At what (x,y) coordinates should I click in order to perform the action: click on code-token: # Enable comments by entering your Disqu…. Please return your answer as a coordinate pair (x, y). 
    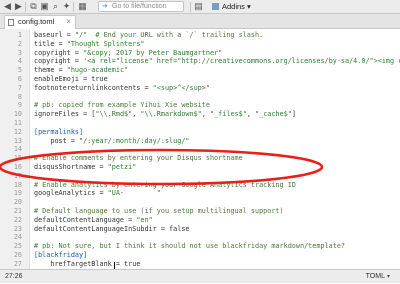
    Looking at the image, I should click on (138, 158).